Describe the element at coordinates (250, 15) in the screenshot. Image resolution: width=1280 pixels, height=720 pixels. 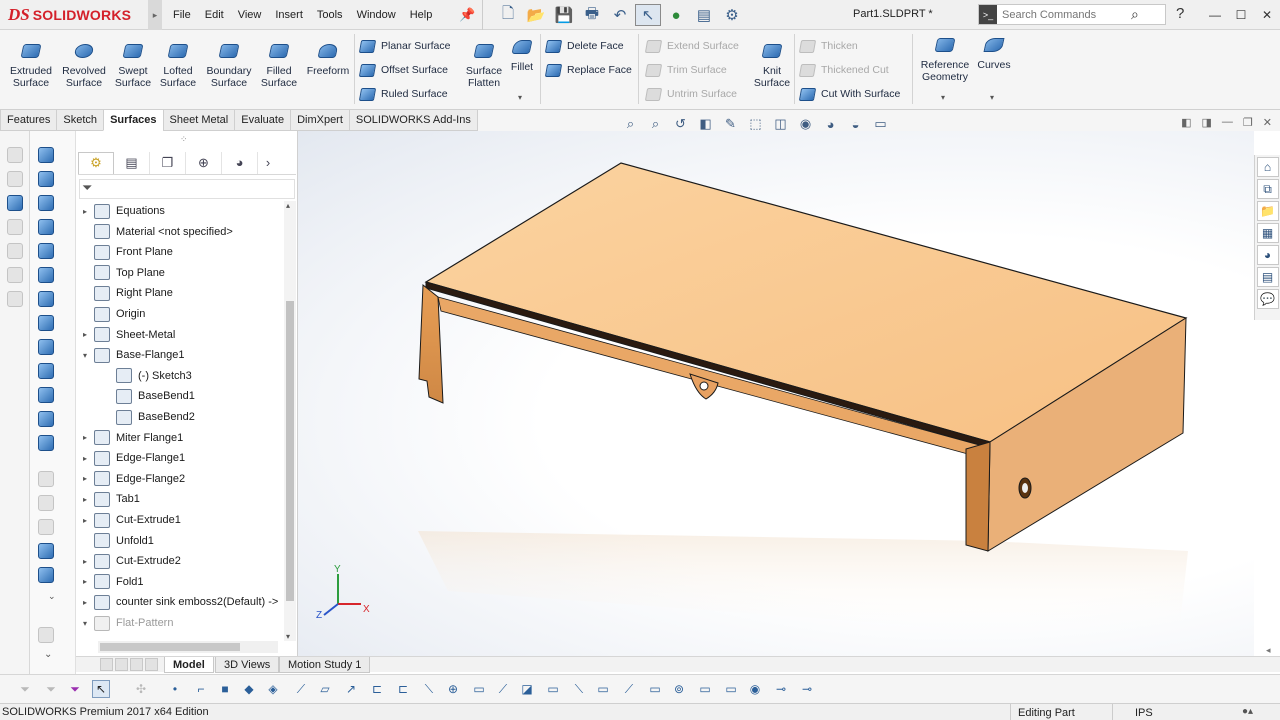
I see `menu-view: View` at that location.